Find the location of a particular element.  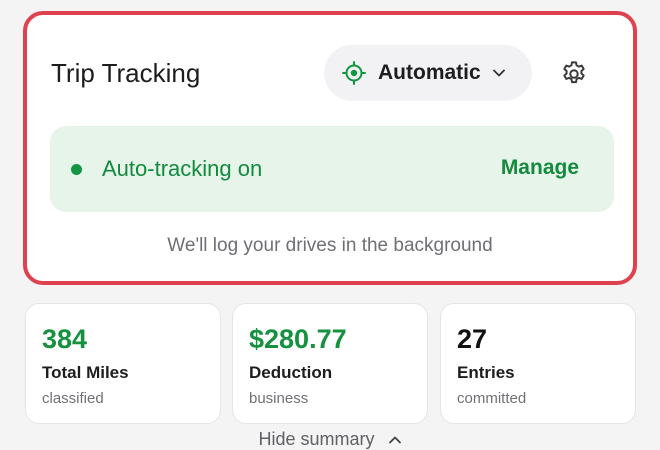

tracking-mode-label: Automatic is located at coordinates (429, 72).